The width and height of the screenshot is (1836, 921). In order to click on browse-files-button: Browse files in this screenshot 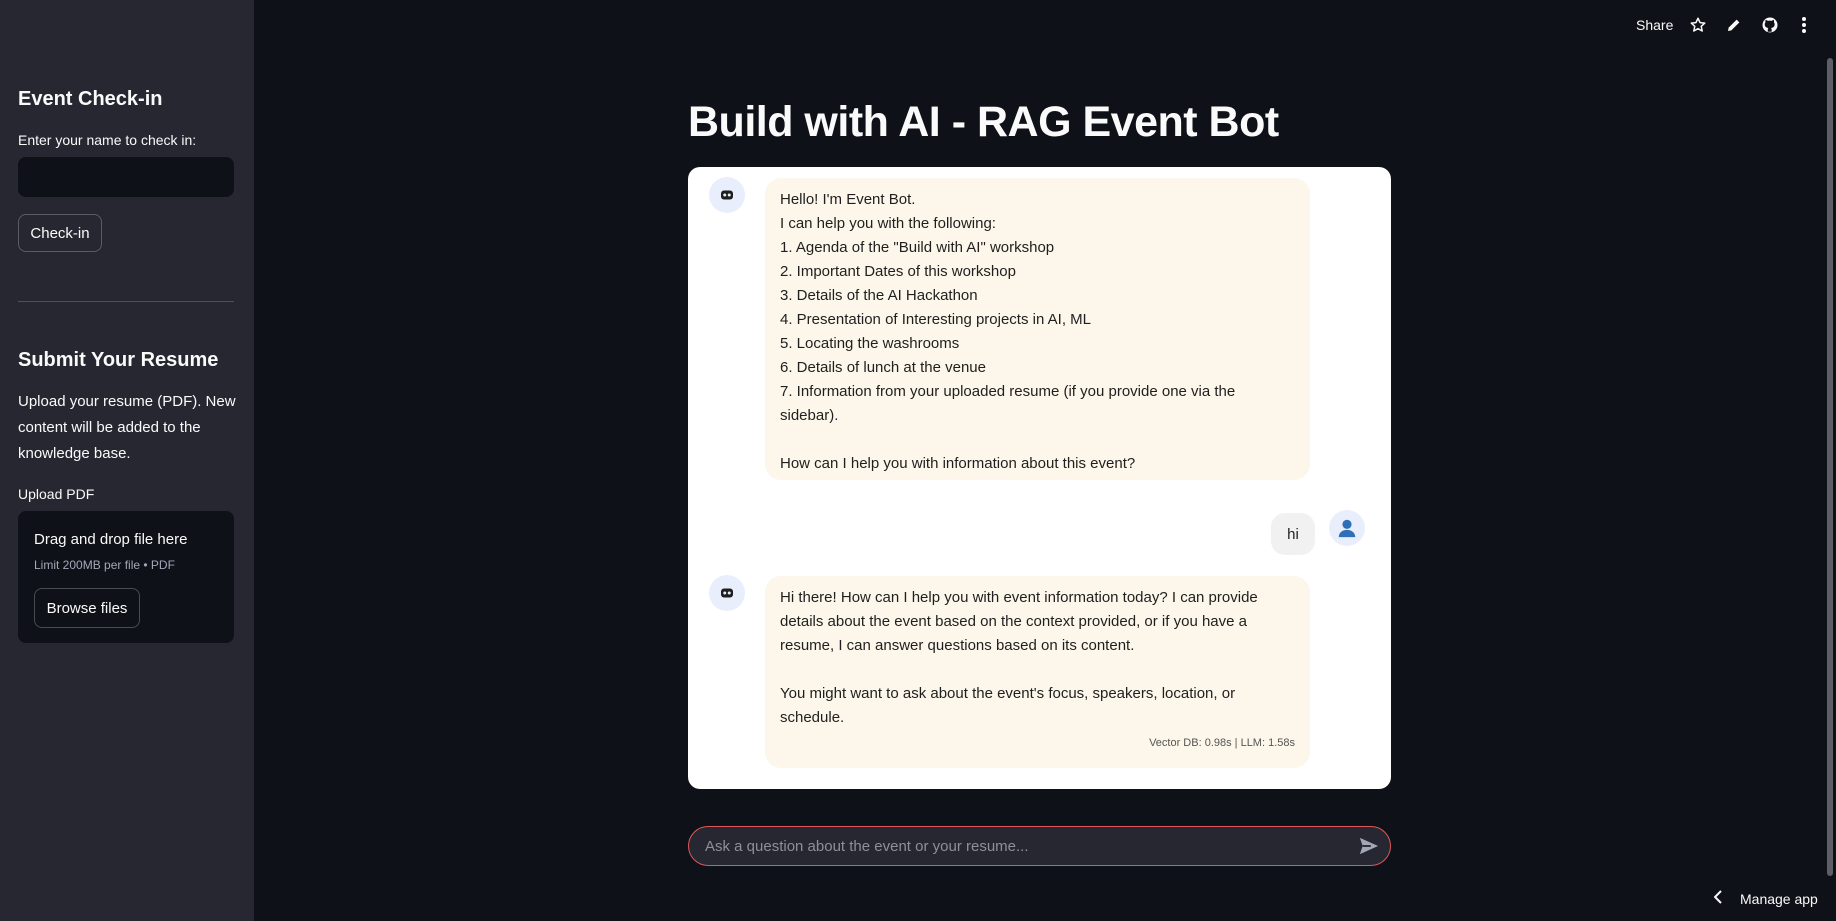, I will do `click(87, 608)`.